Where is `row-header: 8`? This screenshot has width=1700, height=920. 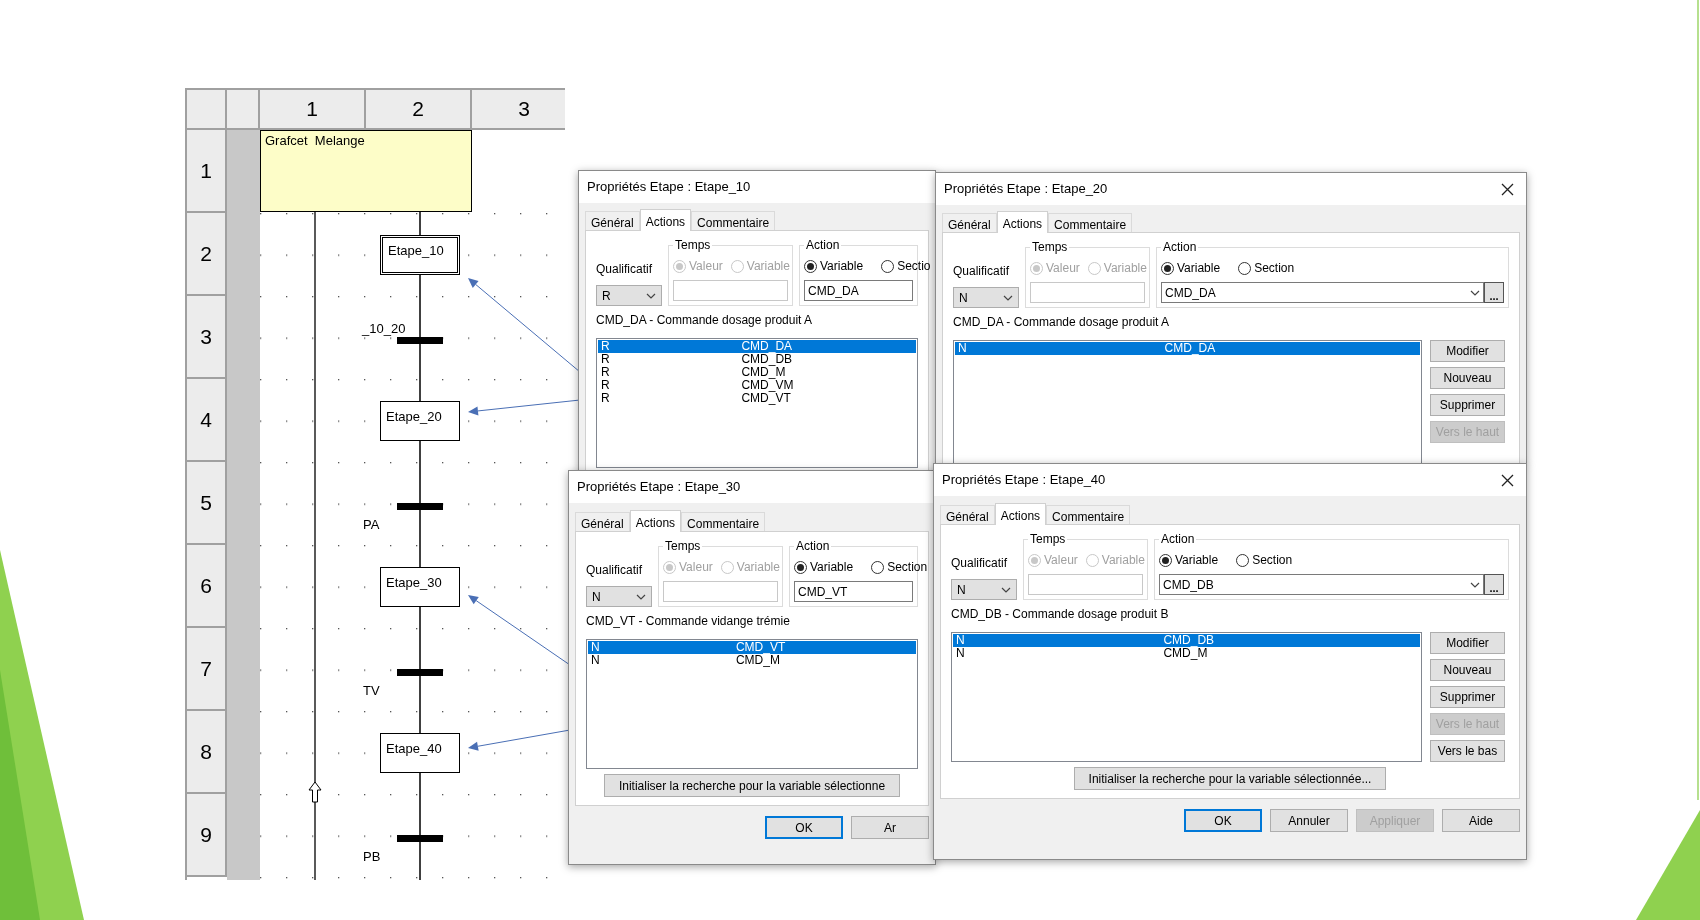
row-header: 8 is located at coordinates (207, 752).